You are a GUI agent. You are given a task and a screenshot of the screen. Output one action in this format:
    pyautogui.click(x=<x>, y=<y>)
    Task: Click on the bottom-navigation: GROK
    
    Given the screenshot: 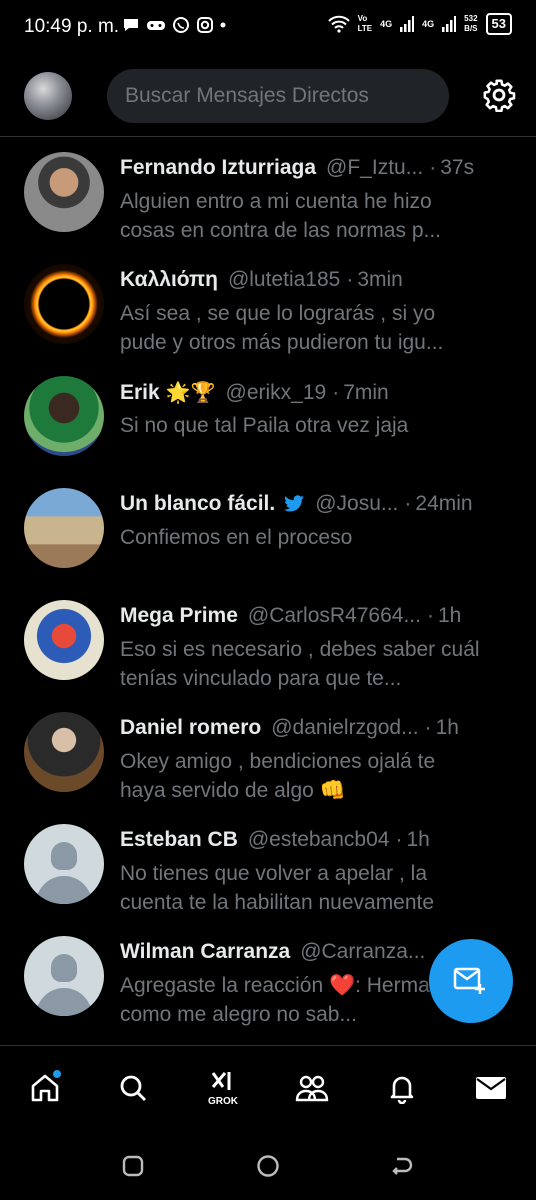 What is the action you would take?
    pyautogui.click(x=268, y=1087)
    